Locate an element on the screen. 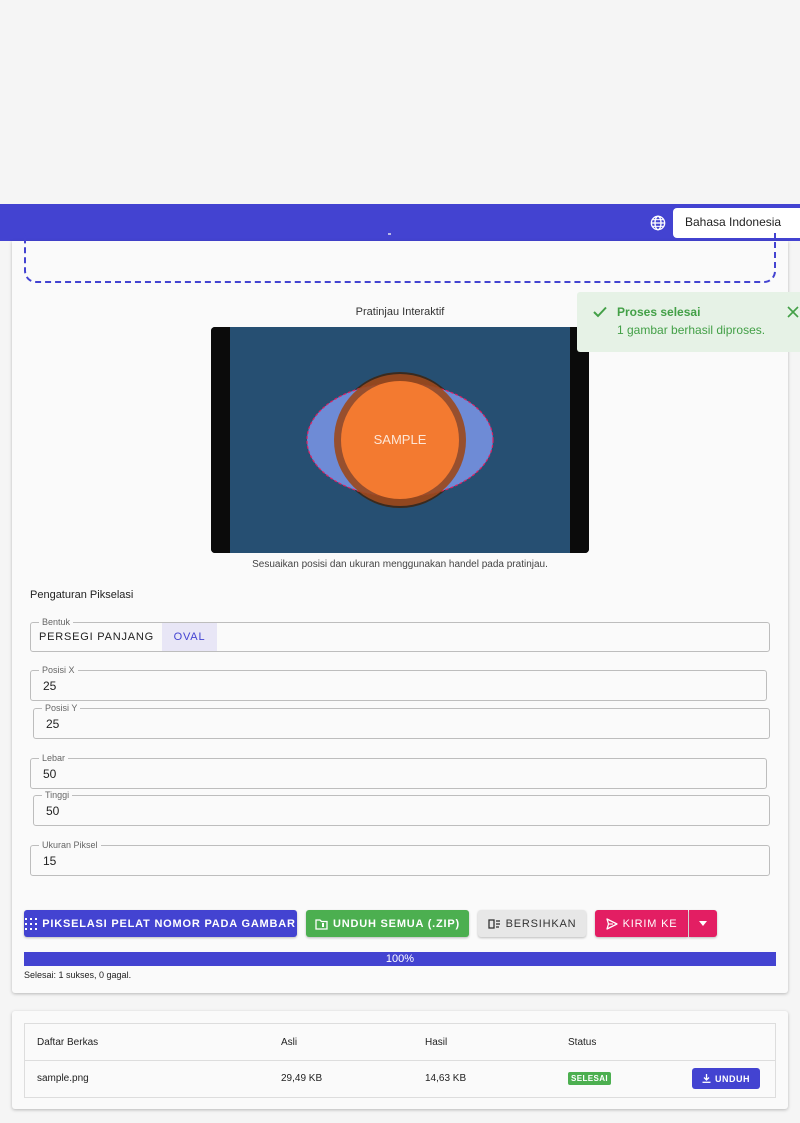 Image resolution: width=800 pixels, height=1123 pixels. column-header-original: Asli is located at coordinates (289, 1042).